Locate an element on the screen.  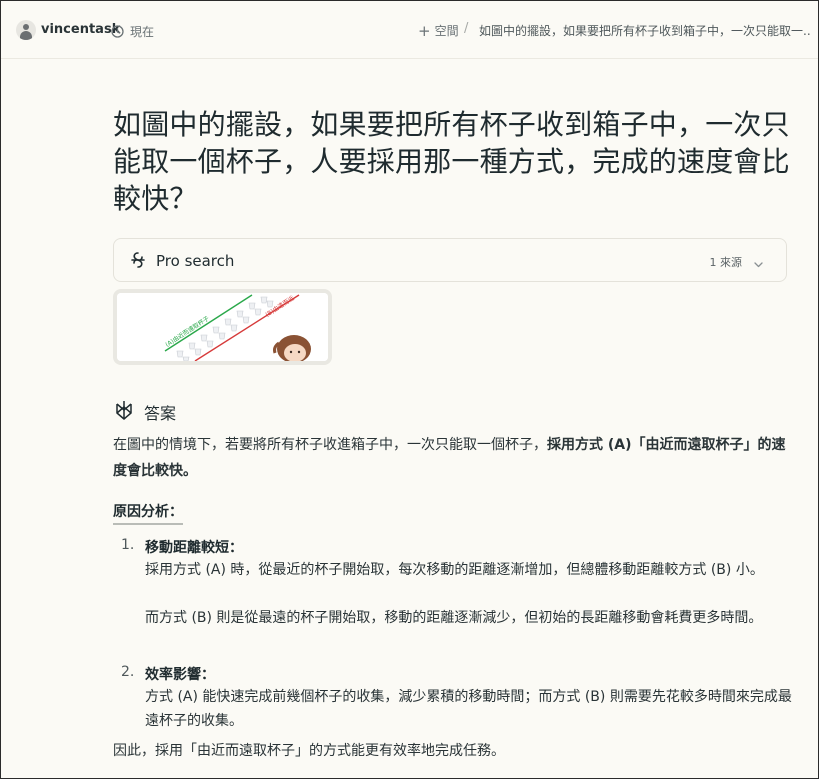
reason-heading: 原因分析： is located at coordinates (148, 513).